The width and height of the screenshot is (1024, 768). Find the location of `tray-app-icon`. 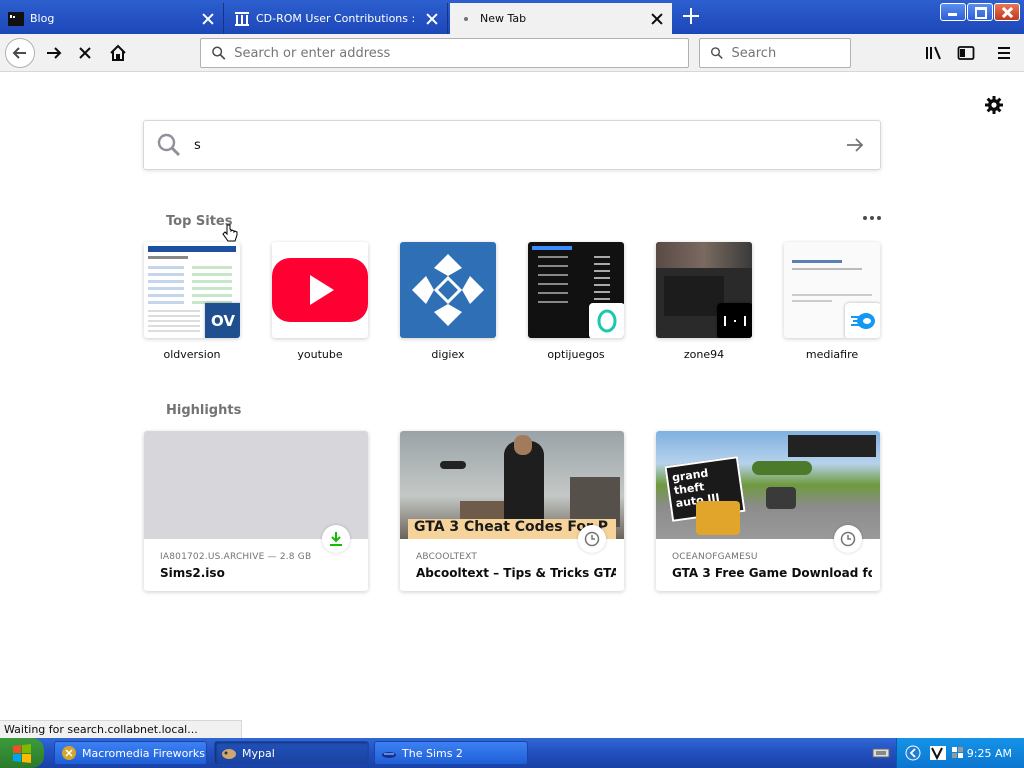

tray-app-icon is located at coordinates (938, 753).